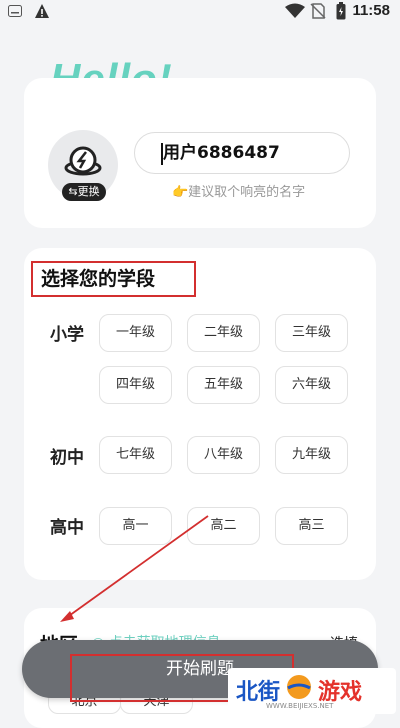  I want to click on watermark-logo-icon, so click(299, 687).